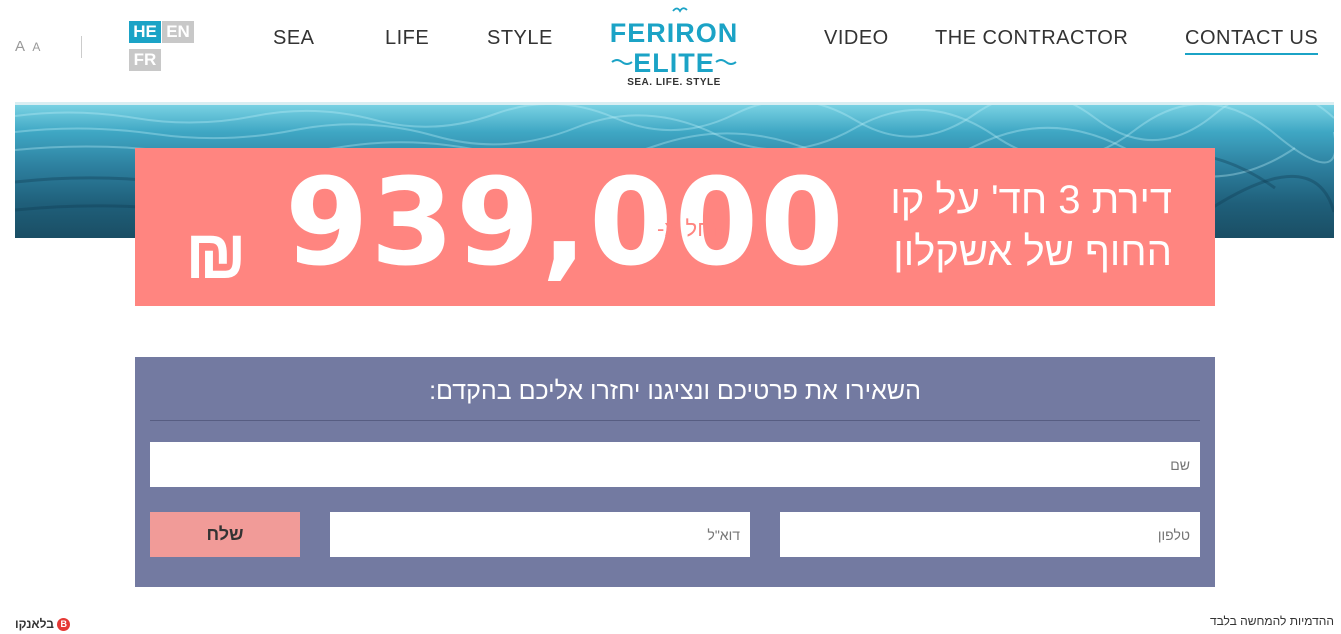  I want to click on font-size-large: A, so click(20, 46).